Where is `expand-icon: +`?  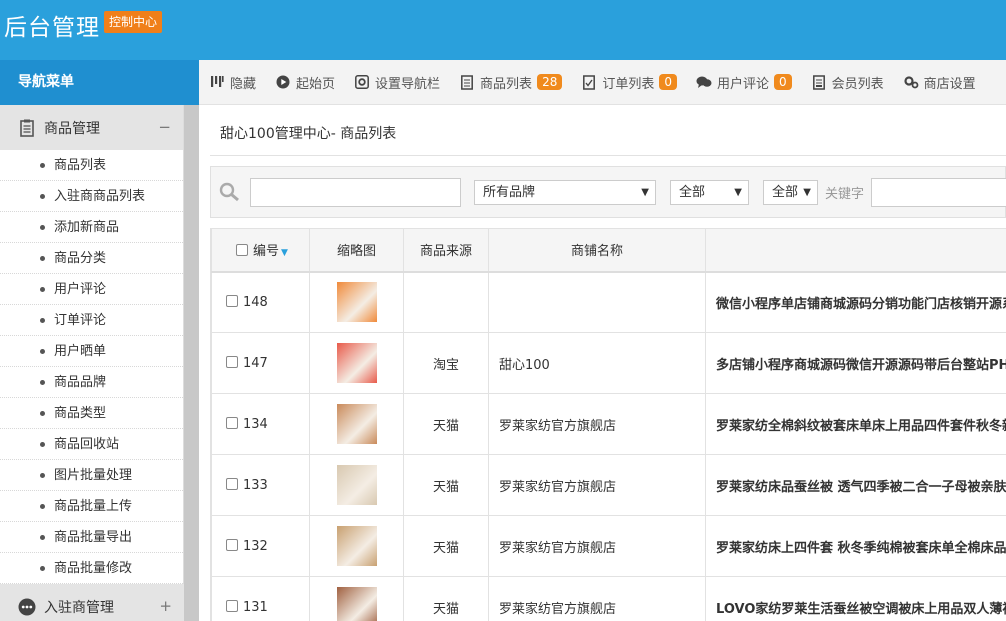 expand-icon: + is located at coordinates (165, 606).